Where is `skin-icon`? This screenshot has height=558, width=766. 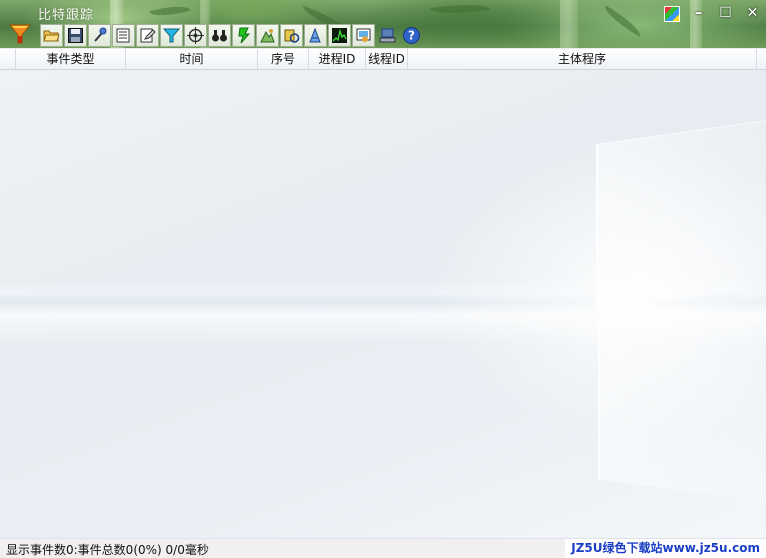
skin-icon is located at coordinates (671, 13).